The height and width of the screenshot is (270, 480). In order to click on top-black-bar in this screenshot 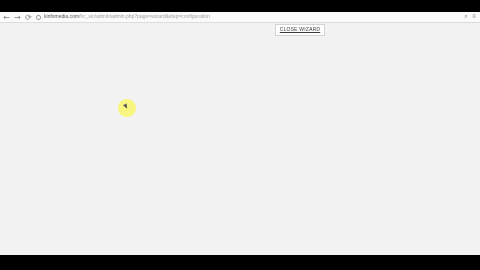, I will do `click(240, 6)`.